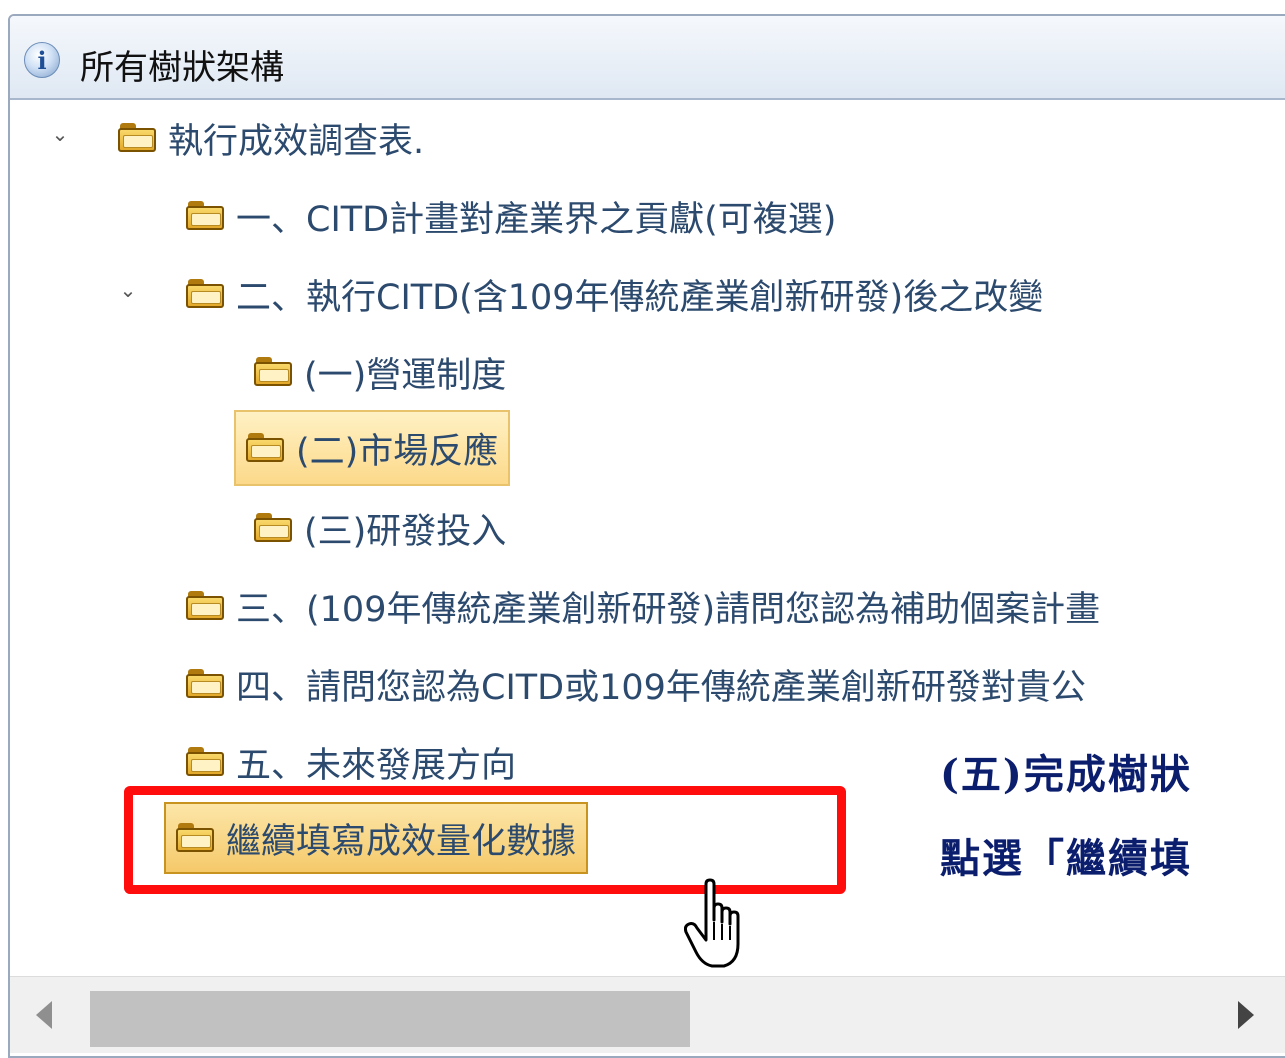 The width and height of the screenshot is (1285, 1058). Describe the element at coordinates (661, 687) in the screenshot. I see `tree-node-label: 四、請問您認為CITD或109年傳統產業創新研發對貴公` at that location.